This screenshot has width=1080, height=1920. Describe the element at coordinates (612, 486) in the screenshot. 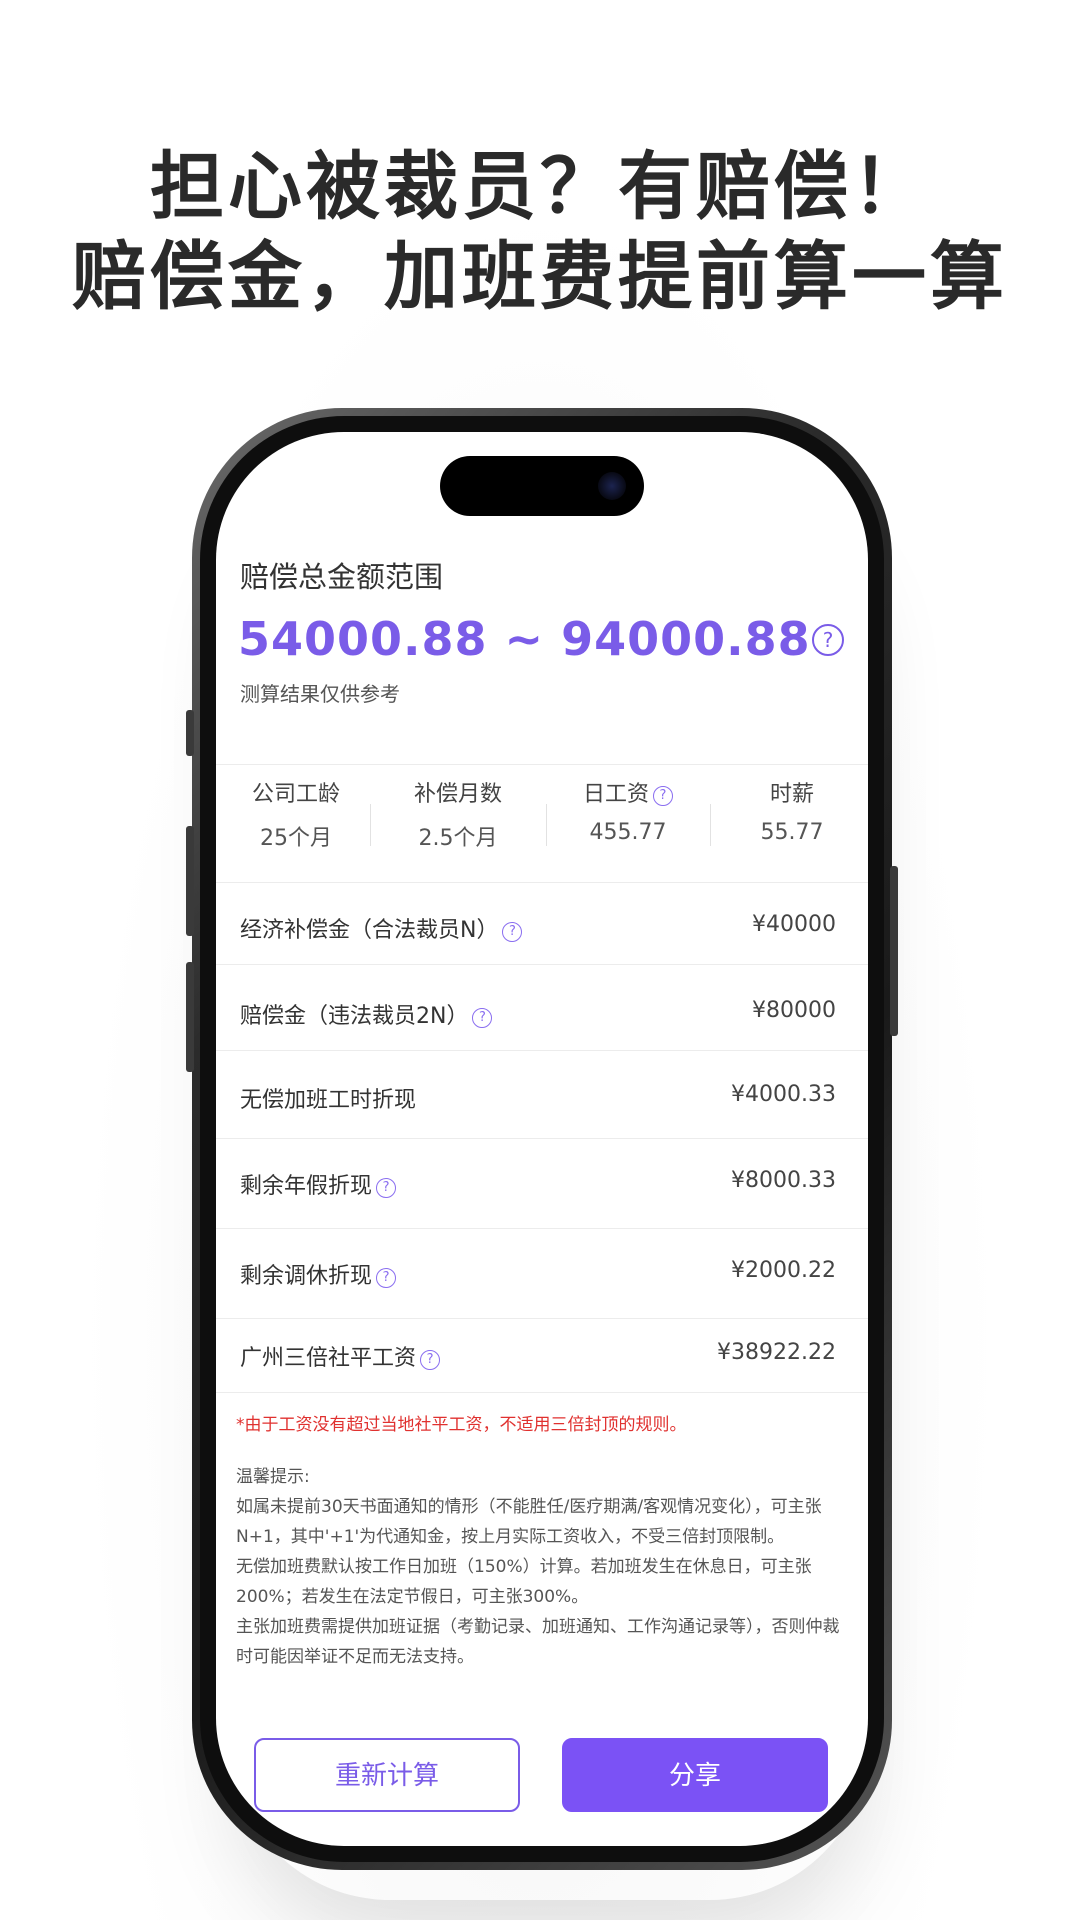

I see `camera-icon` at that location.